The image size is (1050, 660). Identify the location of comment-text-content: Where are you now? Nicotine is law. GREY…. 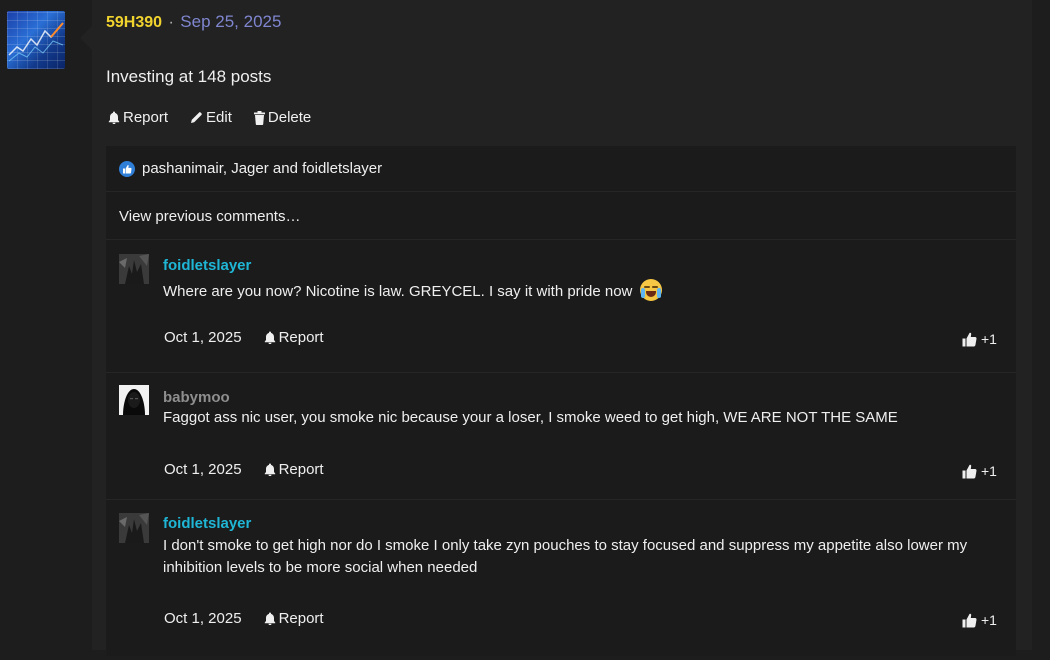
(398, 291).